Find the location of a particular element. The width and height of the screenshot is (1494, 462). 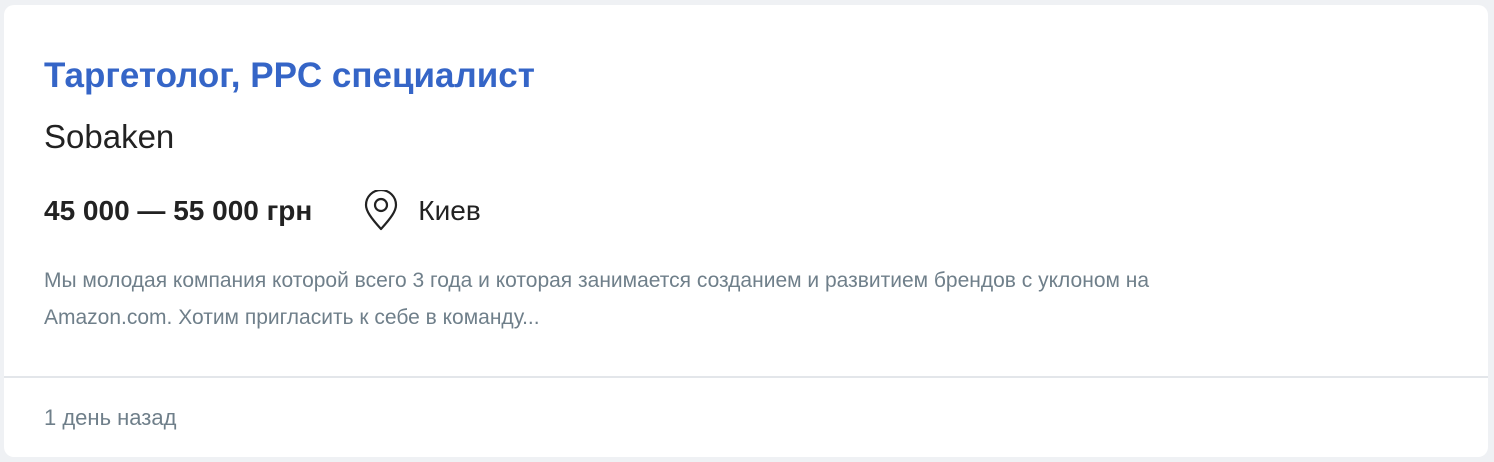

vacancy-meta: 45 000 — 55 000 грн Киев is located at coordinates (262, 211).